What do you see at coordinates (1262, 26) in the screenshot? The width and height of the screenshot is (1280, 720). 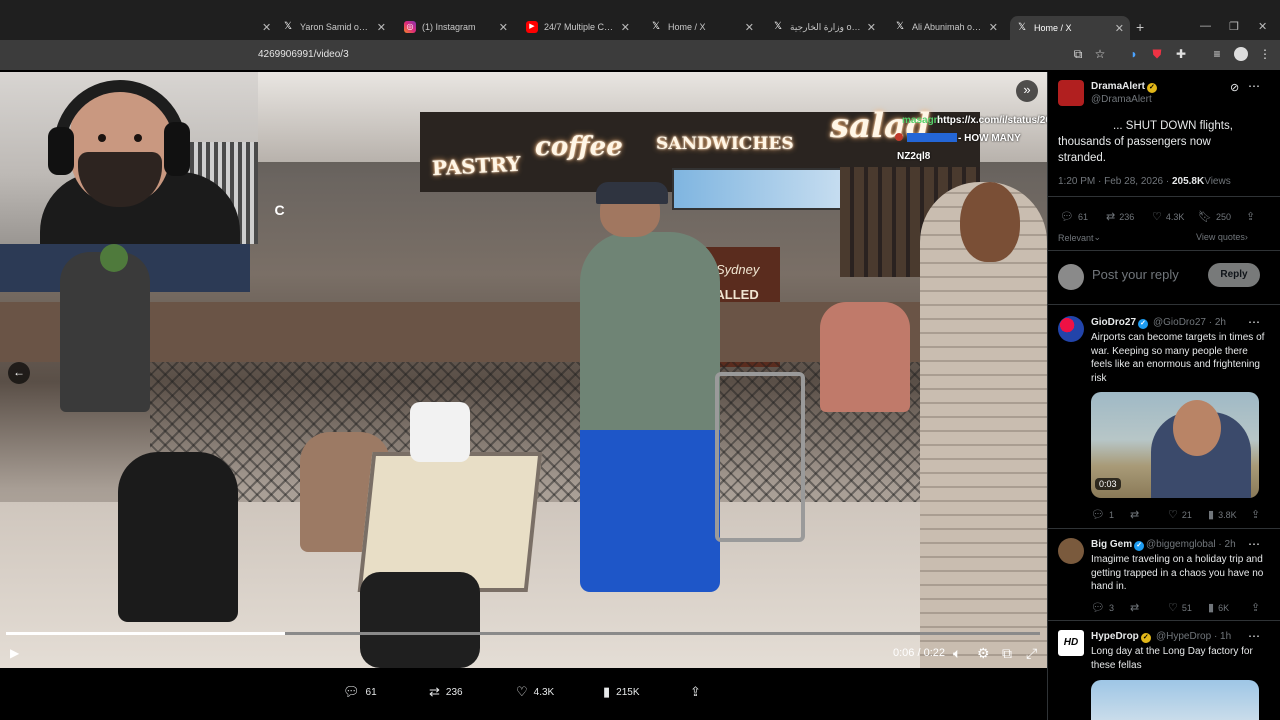 I see `close-window-button: ✕` at bounding box center [1262, 26].